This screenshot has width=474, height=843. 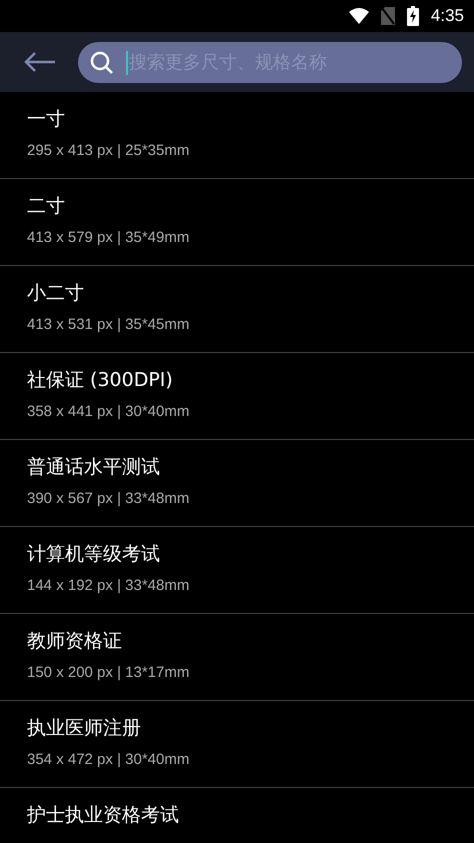 What do you see at coordinates (94, 554) in the screenshot?
I see `size-name: 计算机等级考试` at bounding box center [94, 554].